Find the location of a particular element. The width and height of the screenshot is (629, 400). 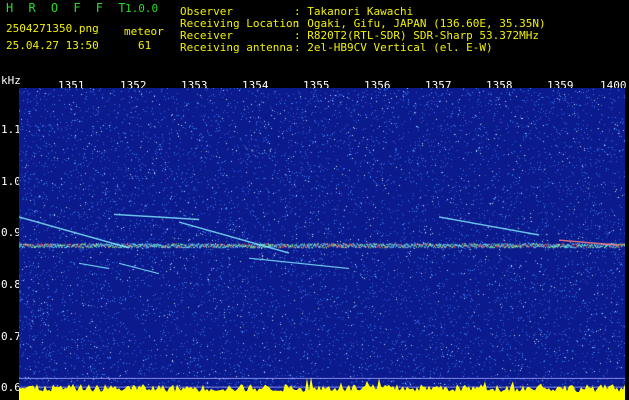

app-version: 1.0.0 is located at coordinates (142, 8).